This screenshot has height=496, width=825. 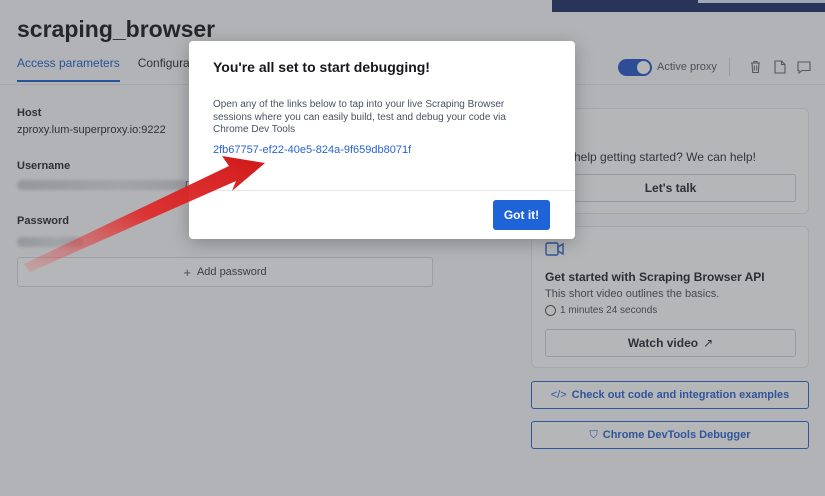 What do you see at coordinates (321, 67) in the screenshot?
I see `modal-title: You're all set to start debugging!` at bounding box center [321, 67].